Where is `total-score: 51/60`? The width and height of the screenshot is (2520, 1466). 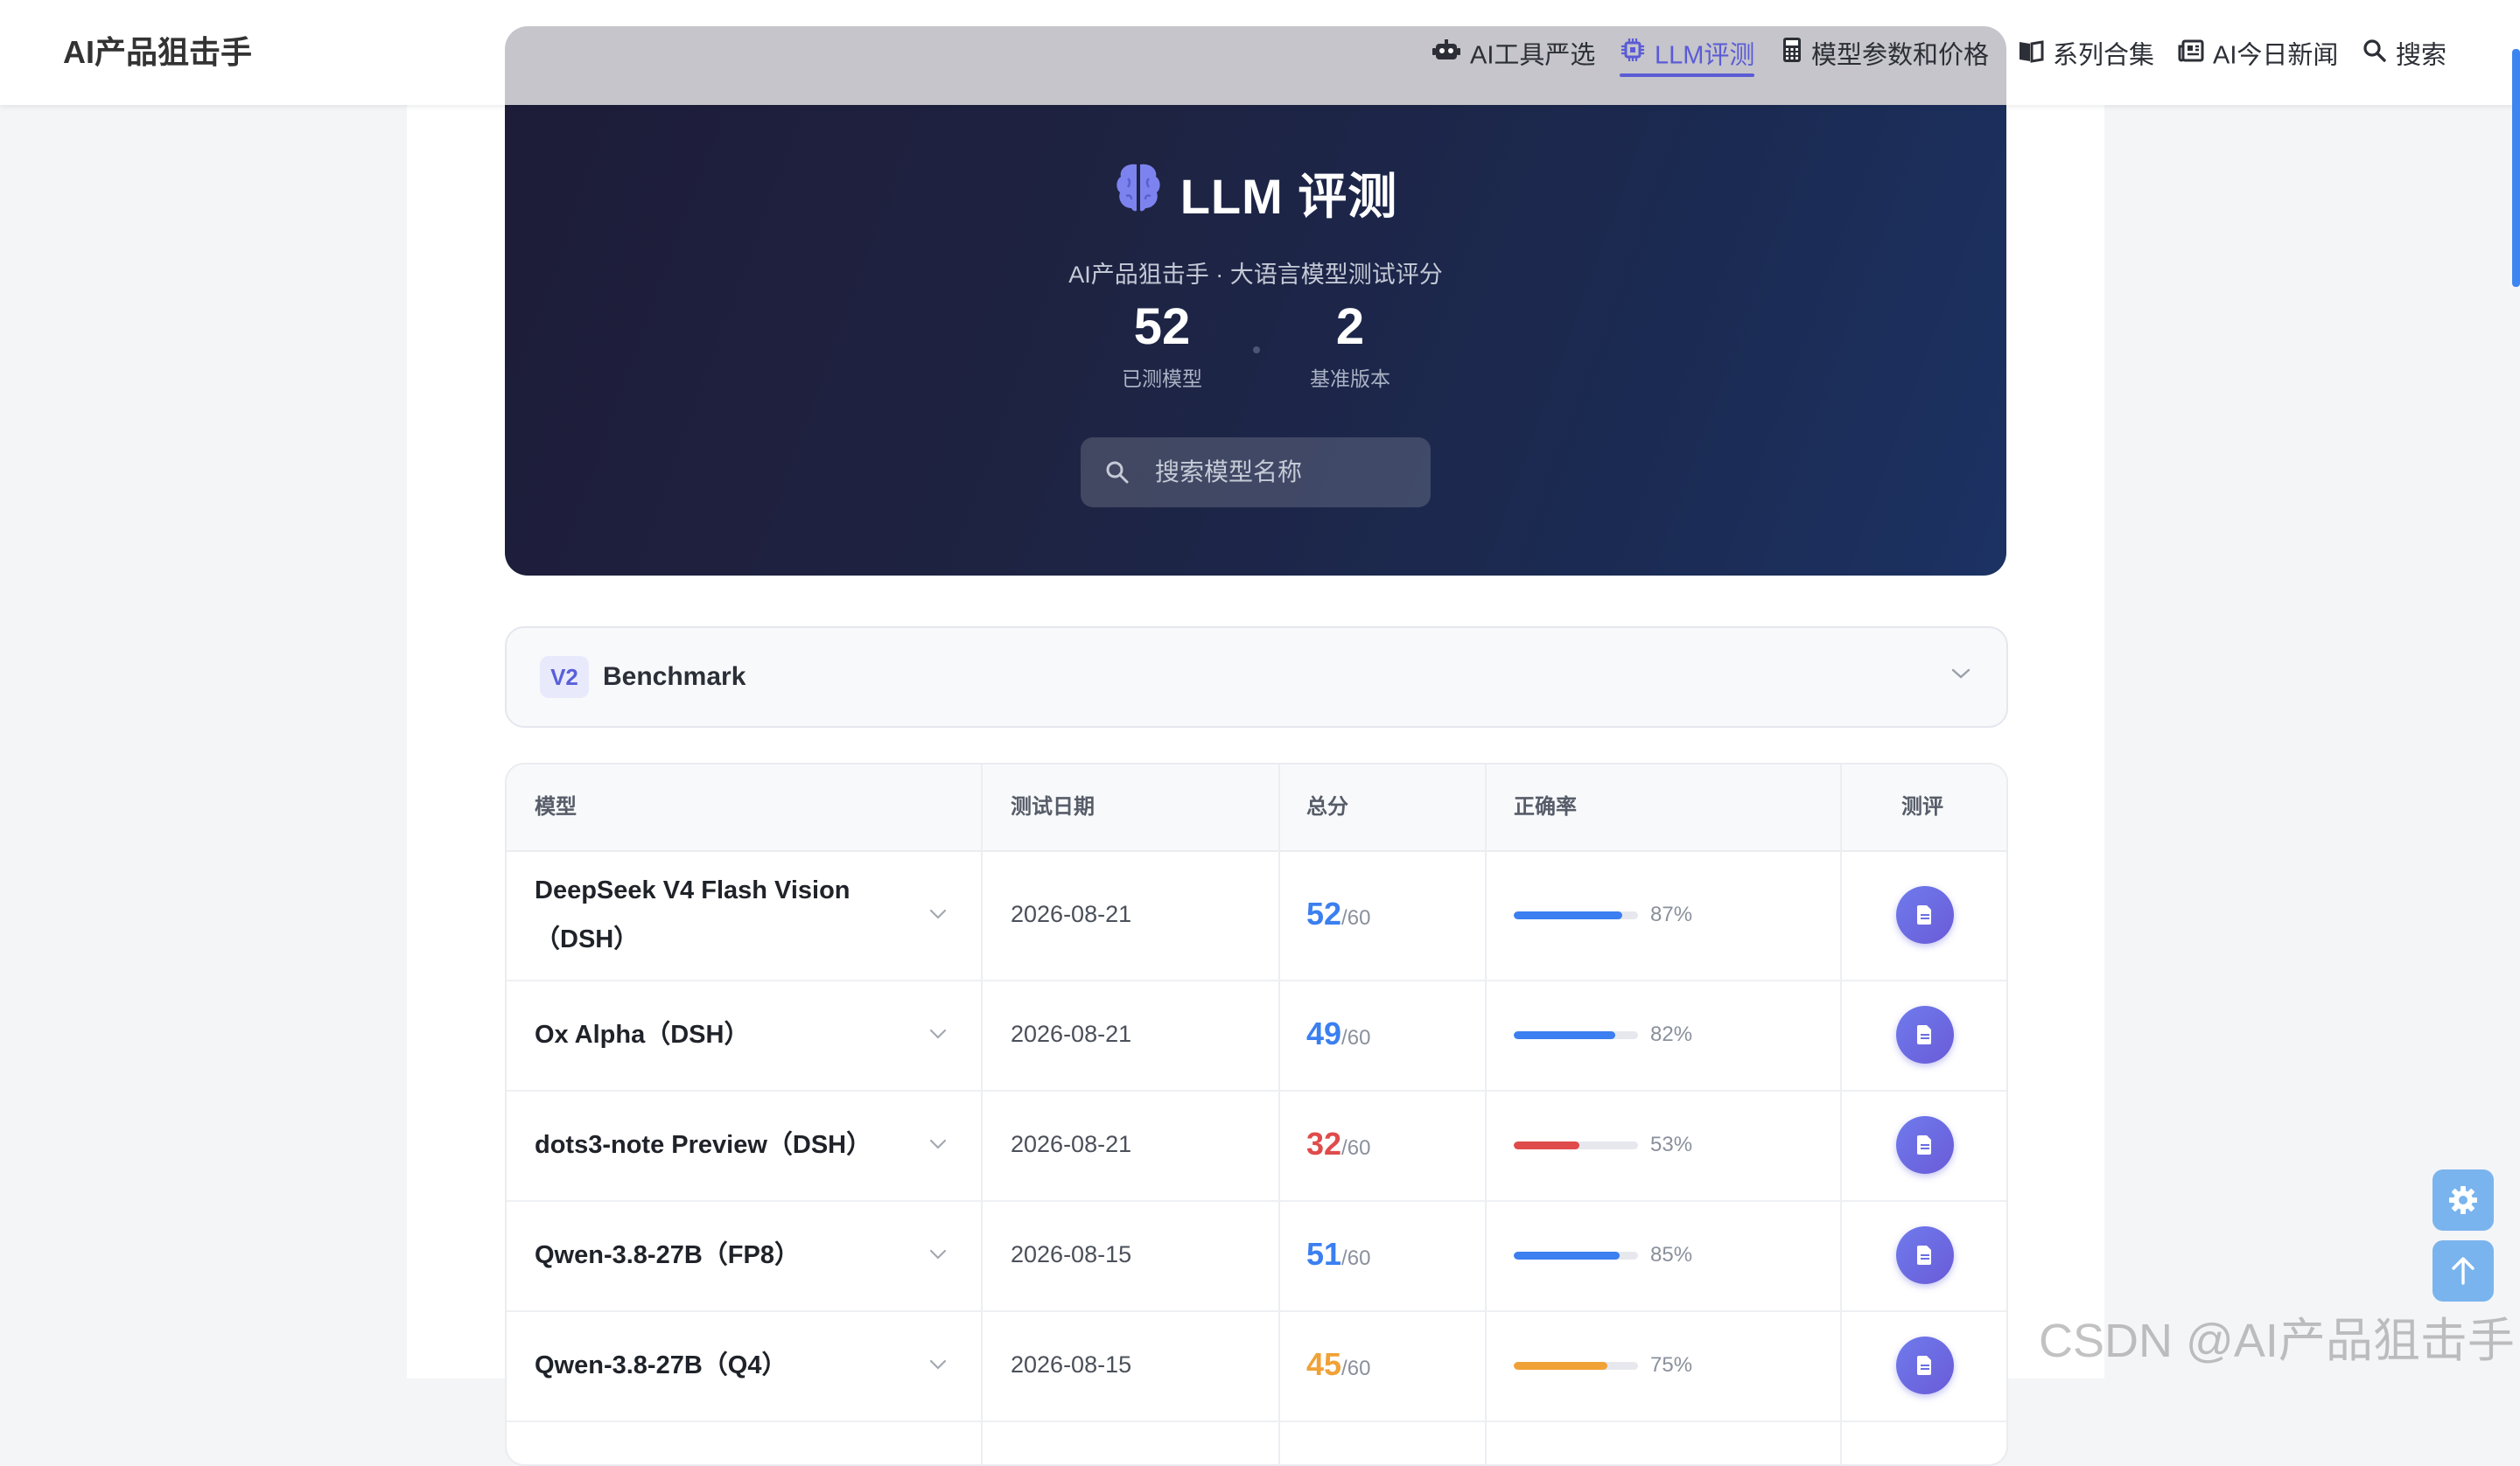 total-score: 51/60 is located at coordinates (1338, 1255).